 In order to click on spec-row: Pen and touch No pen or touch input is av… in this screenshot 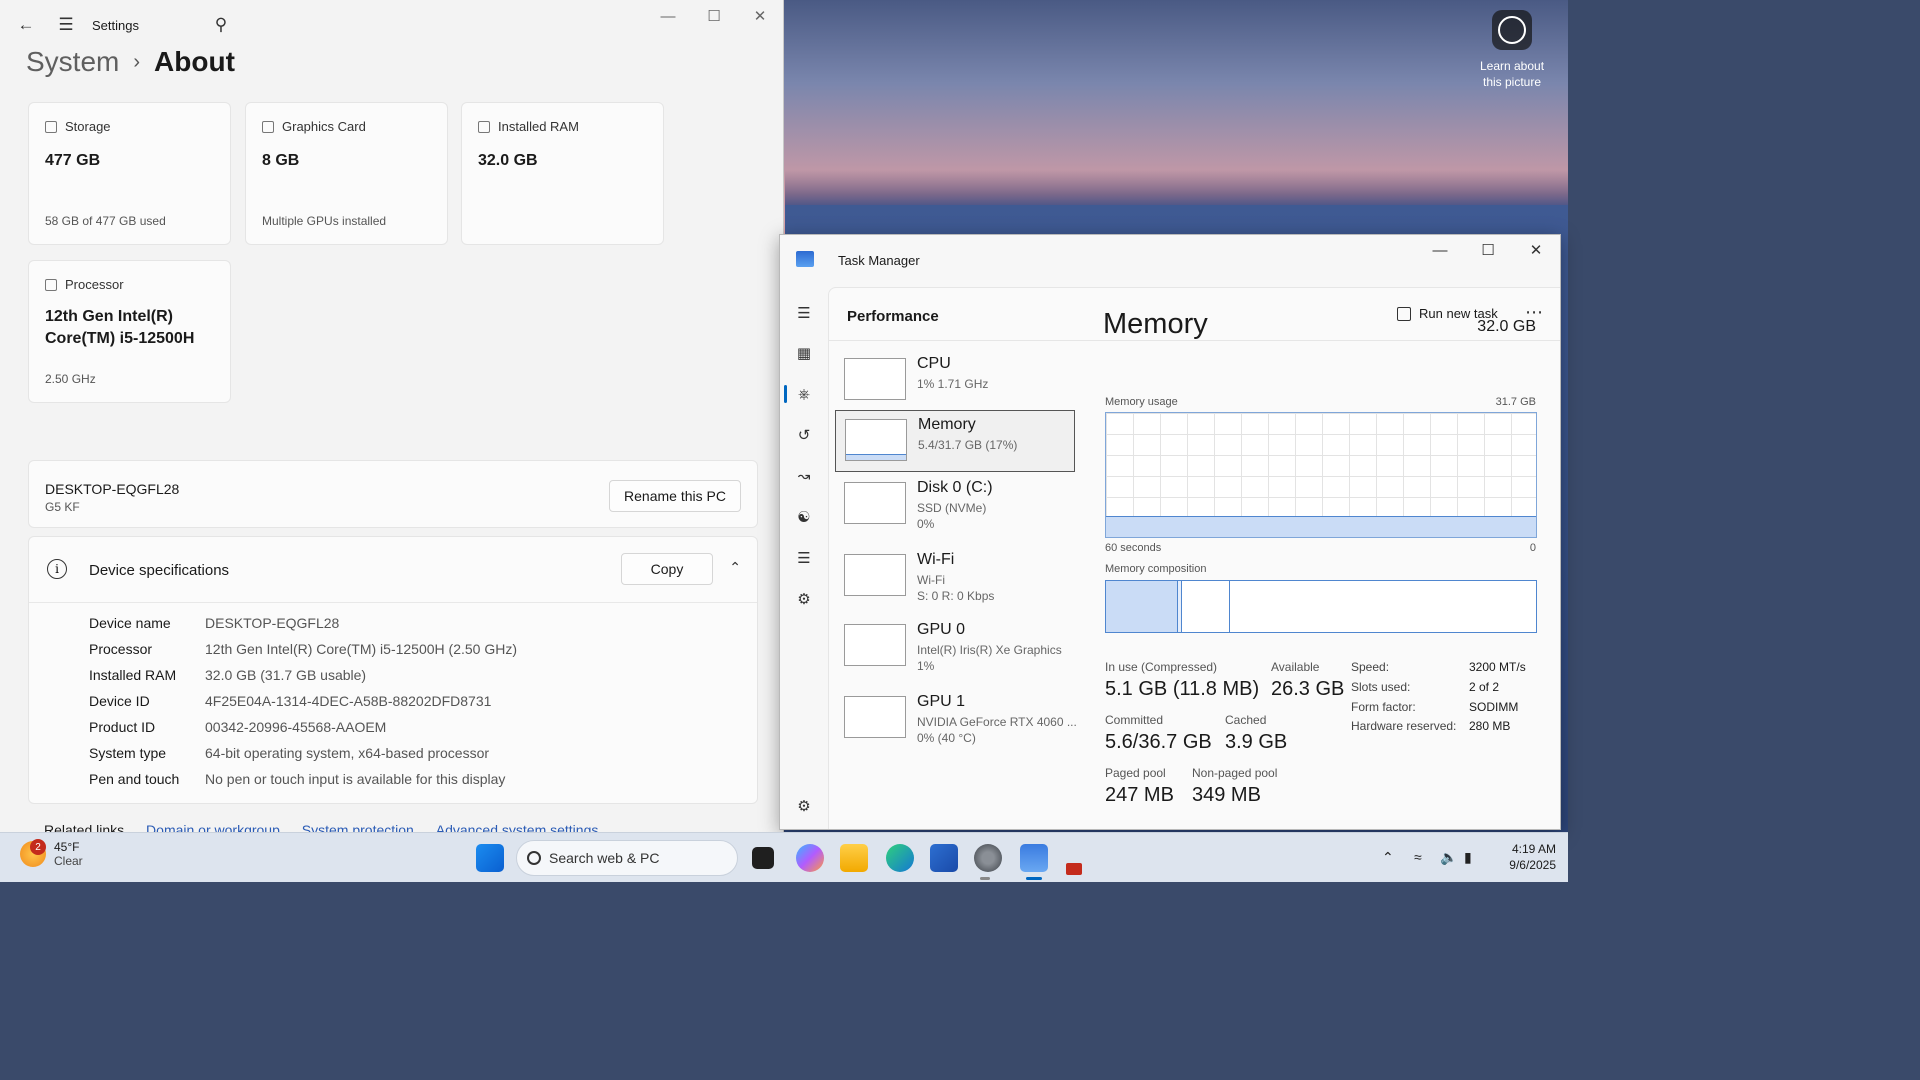, I will do `click(297, 779)`.